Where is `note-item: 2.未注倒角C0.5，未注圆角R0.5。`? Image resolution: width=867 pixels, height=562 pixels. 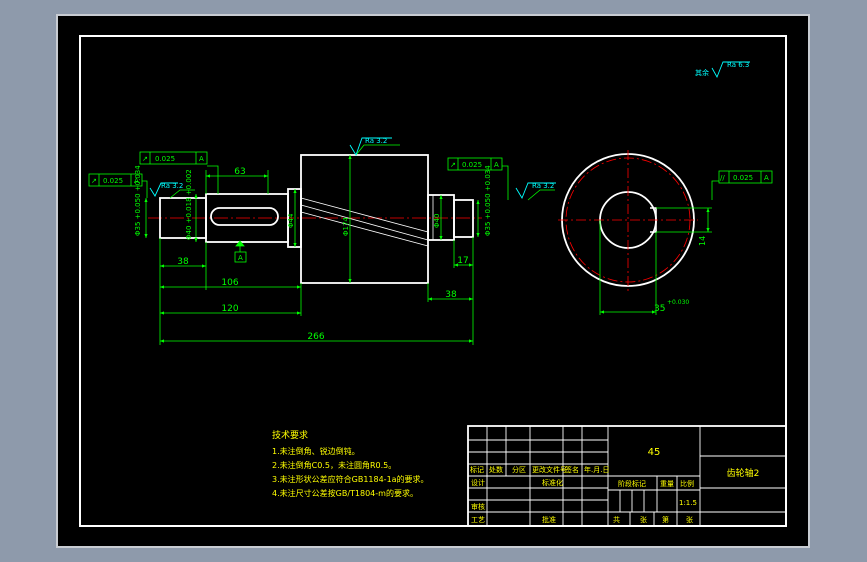
note-item: 2.未注倒角C0.5，未注圆角R0.5。 is located at coordinates (334, 465).